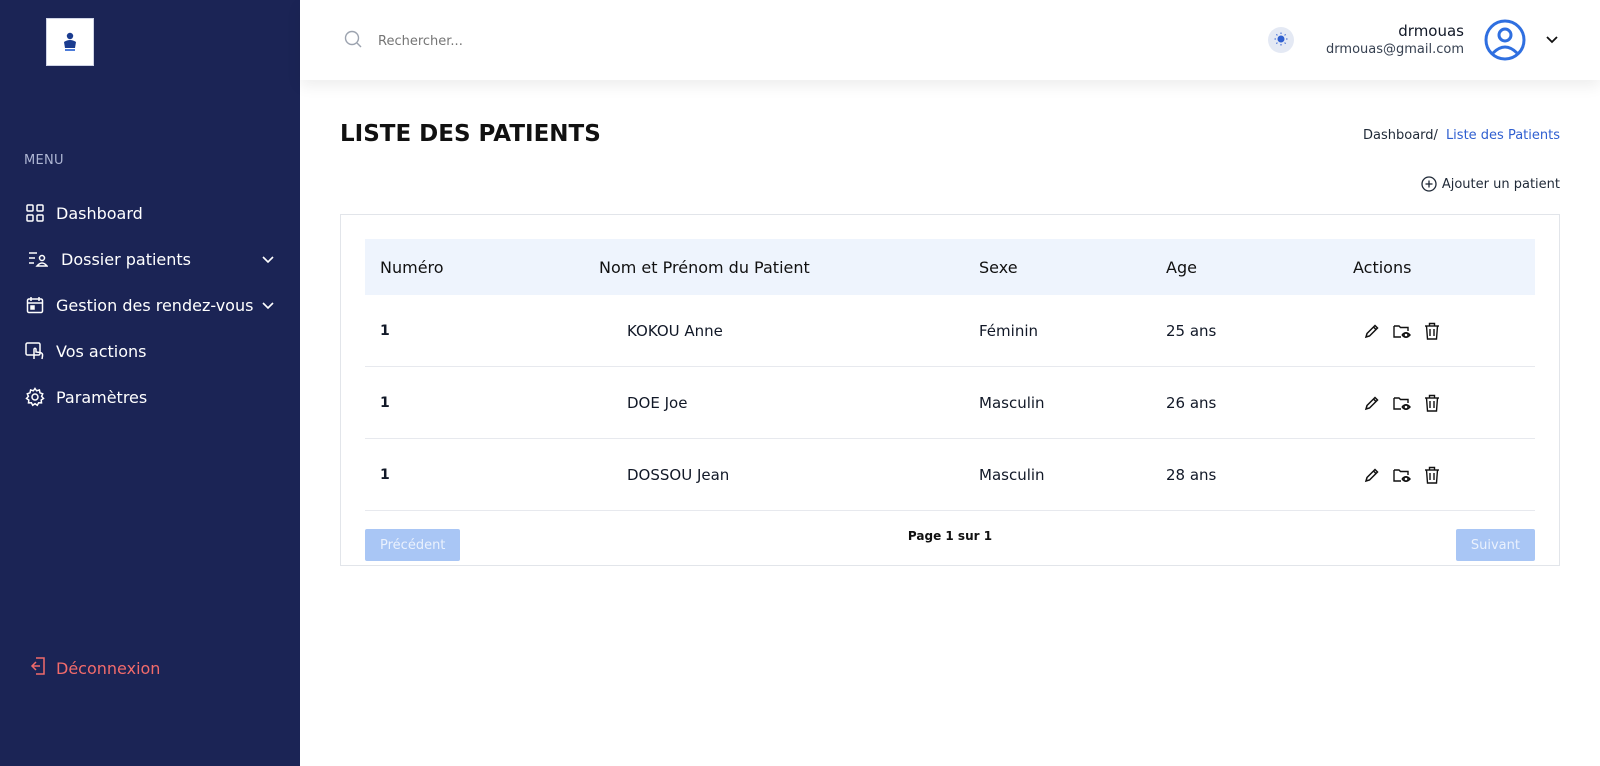 Image resolution: width=1600 pixels, height=766 pixels. What do you see at coordinates (950, 536) in the screenshot?
I see `page-info: Page 1 sur 1` at bounding box center [950, 536].